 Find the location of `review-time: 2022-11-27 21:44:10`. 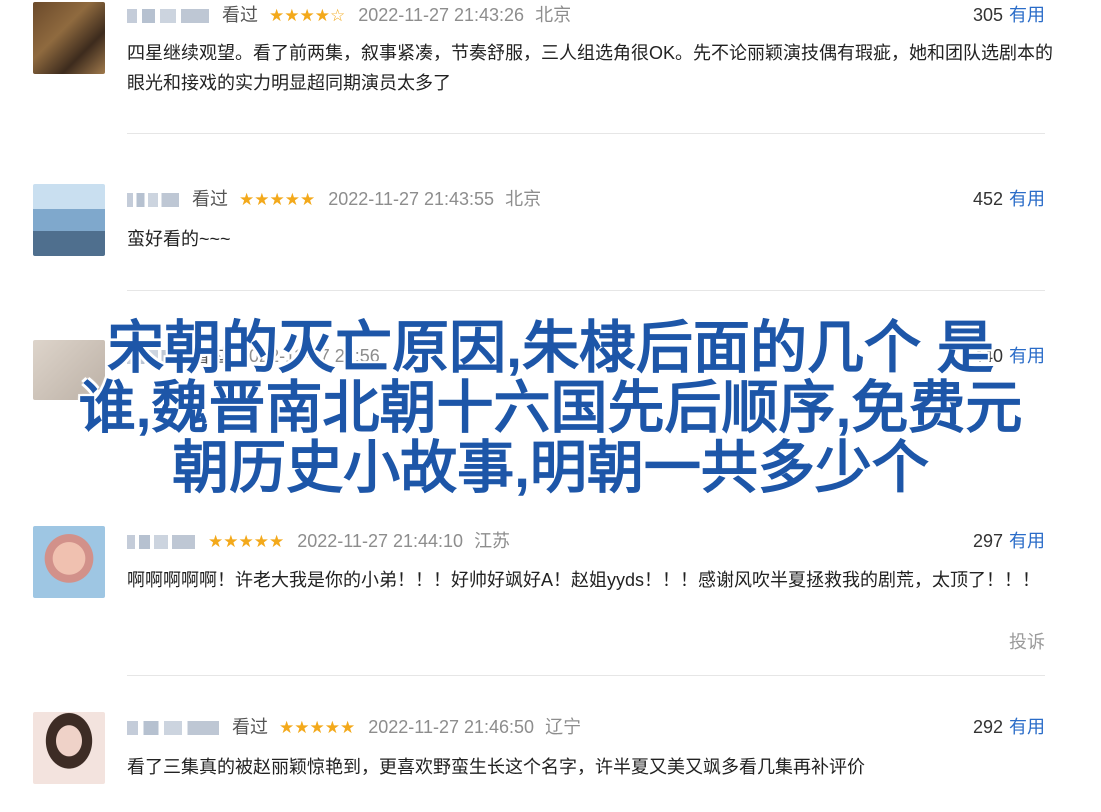

review-time: 2022-11-27 21:44:10 is located at coordinates (380, 541).